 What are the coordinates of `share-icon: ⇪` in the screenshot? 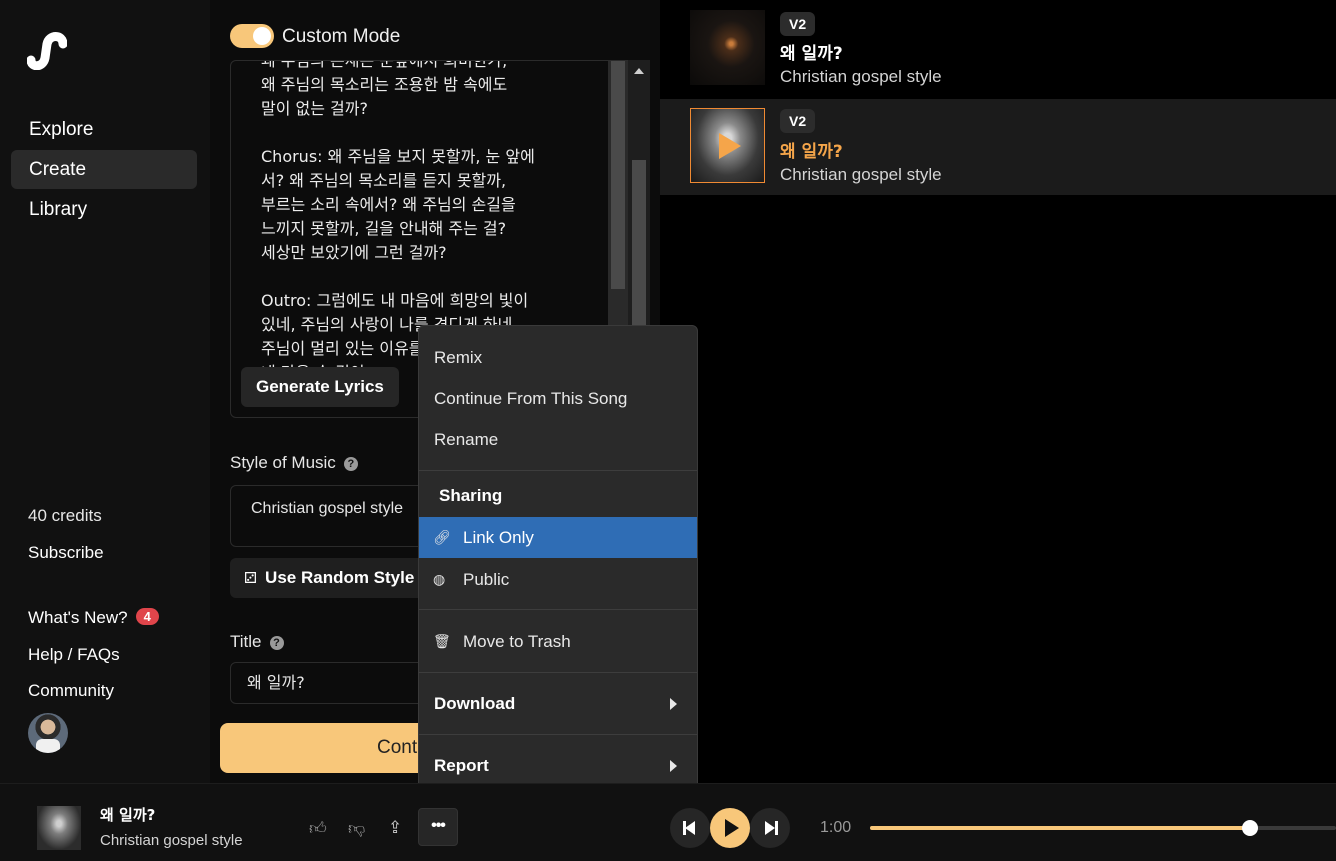 It's located at (395, 828).